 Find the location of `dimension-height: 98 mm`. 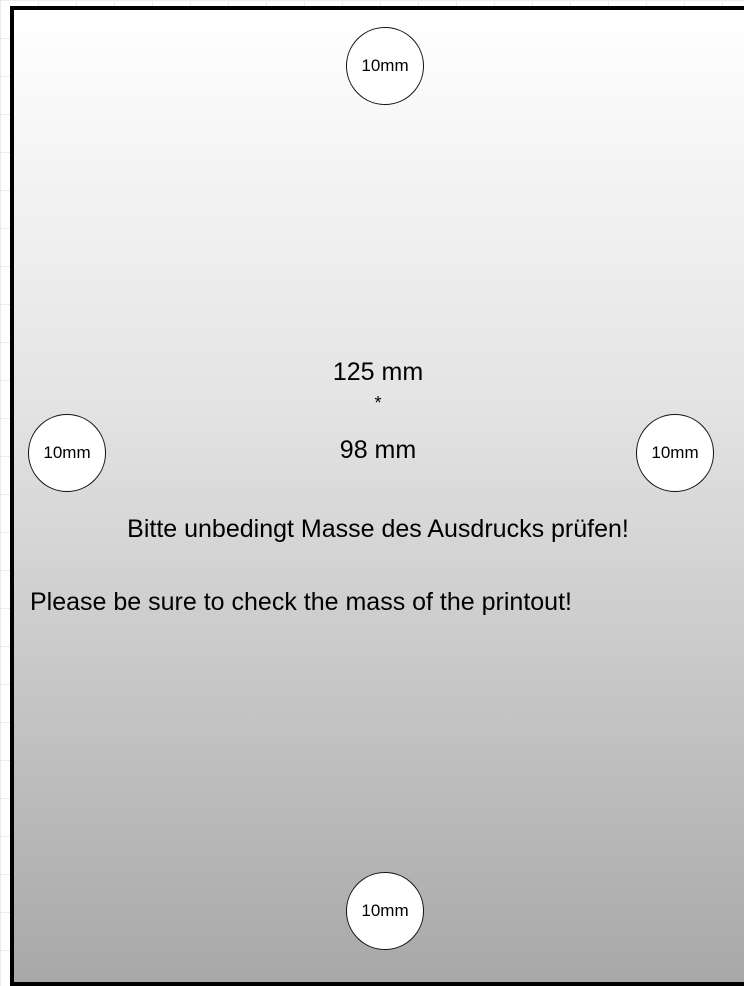

dimension-height: 98 mm is located at coordinates (378, 450).